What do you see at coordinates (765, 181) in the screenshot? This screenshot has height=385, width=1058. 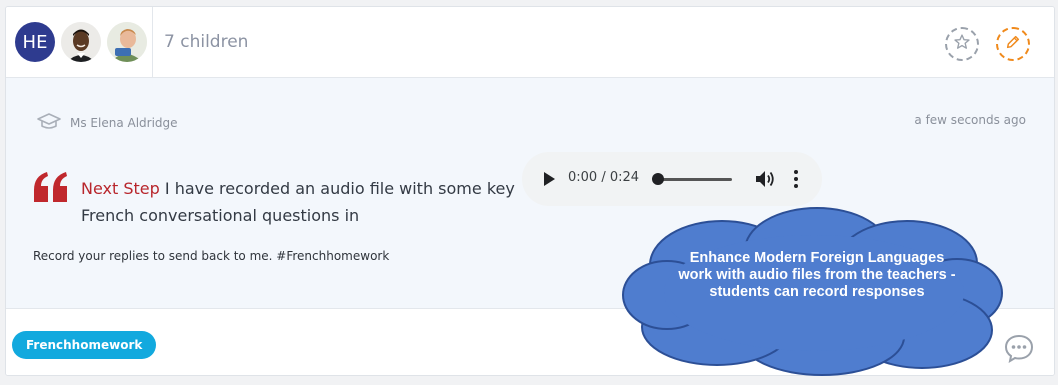 I see `volume-icon` at bounding box center [765, 181].